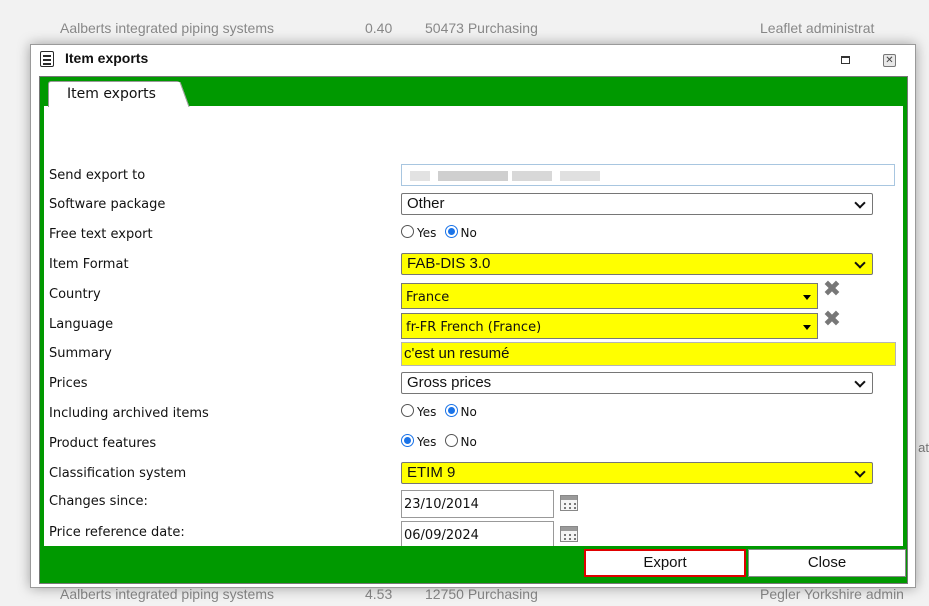 This screenshot has height=606, width=929. What do you see at coordinates (609, 326) in the screenshot?
I see `language-combobox: fr-FR French (France)` at bounding box center [609, 326].